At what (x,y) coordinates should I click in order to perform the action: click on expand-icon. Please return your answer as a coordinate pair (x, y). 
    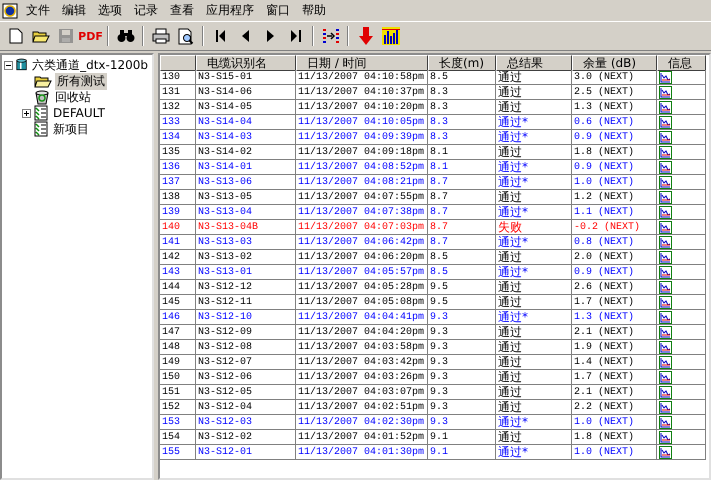
    Looking at the image, I should click on (26, 113).